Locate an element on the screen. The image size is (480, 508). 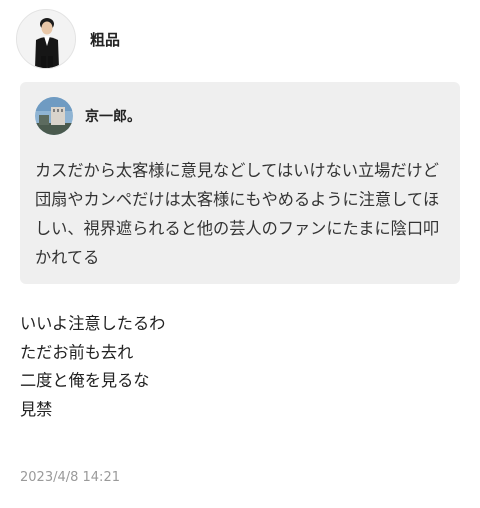
quoted-author-avatar is located at coordinates (54, 116).